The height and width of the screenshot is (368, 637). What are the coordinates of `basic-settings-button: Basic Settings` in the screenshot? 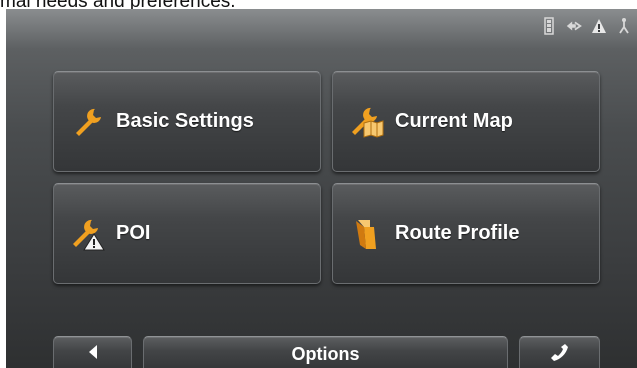 It's located at (187, 121).